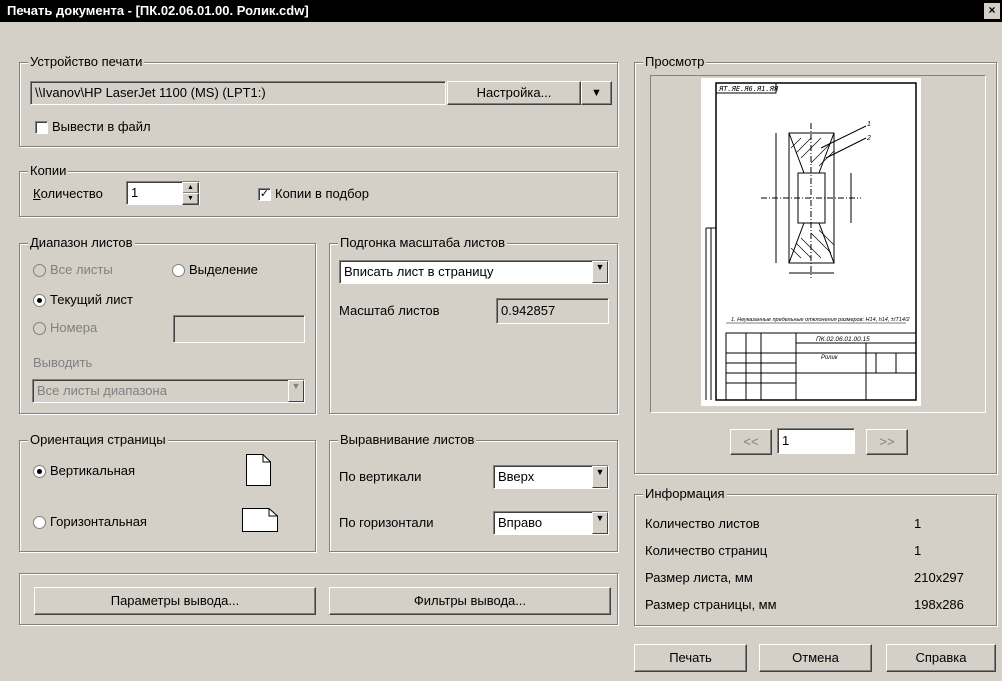  Describe the element at coordinates (675, 61) in the screenshot. I see `preview-legend: Просмотр` at that location.